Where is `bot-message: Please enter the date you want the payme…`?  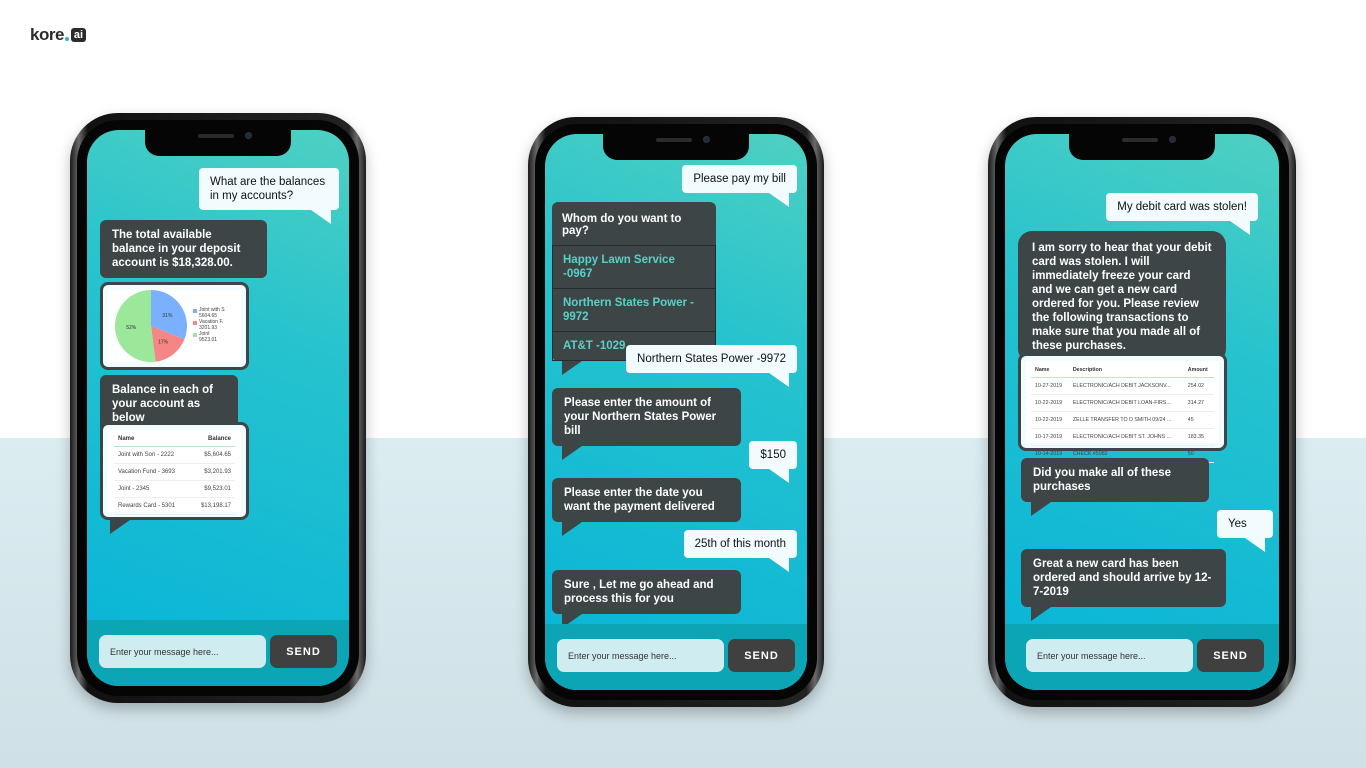 bot-message: Please enter the date you want the payme… is located at coordinates (646, 507).